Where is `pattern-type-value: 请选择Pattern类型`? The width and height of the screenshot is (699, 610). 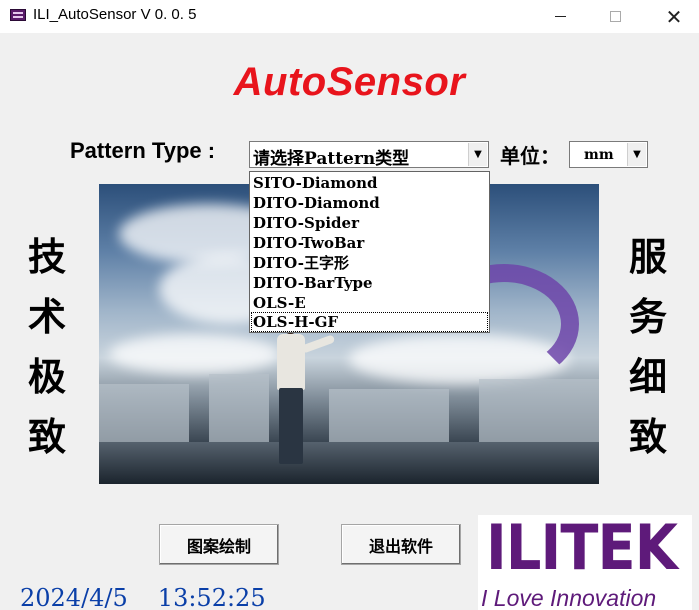
pattern-type-value: 请选择Pattern类型 is located at coordinates (331, 159).